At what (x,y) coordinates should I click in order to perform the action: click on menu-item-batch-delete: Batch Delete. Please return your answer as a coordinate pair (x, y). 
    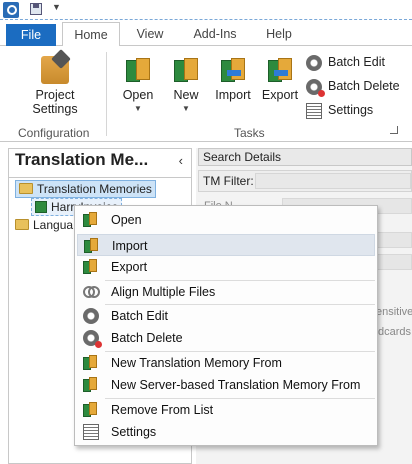
    Looking at the image, I should click on (226, 338).